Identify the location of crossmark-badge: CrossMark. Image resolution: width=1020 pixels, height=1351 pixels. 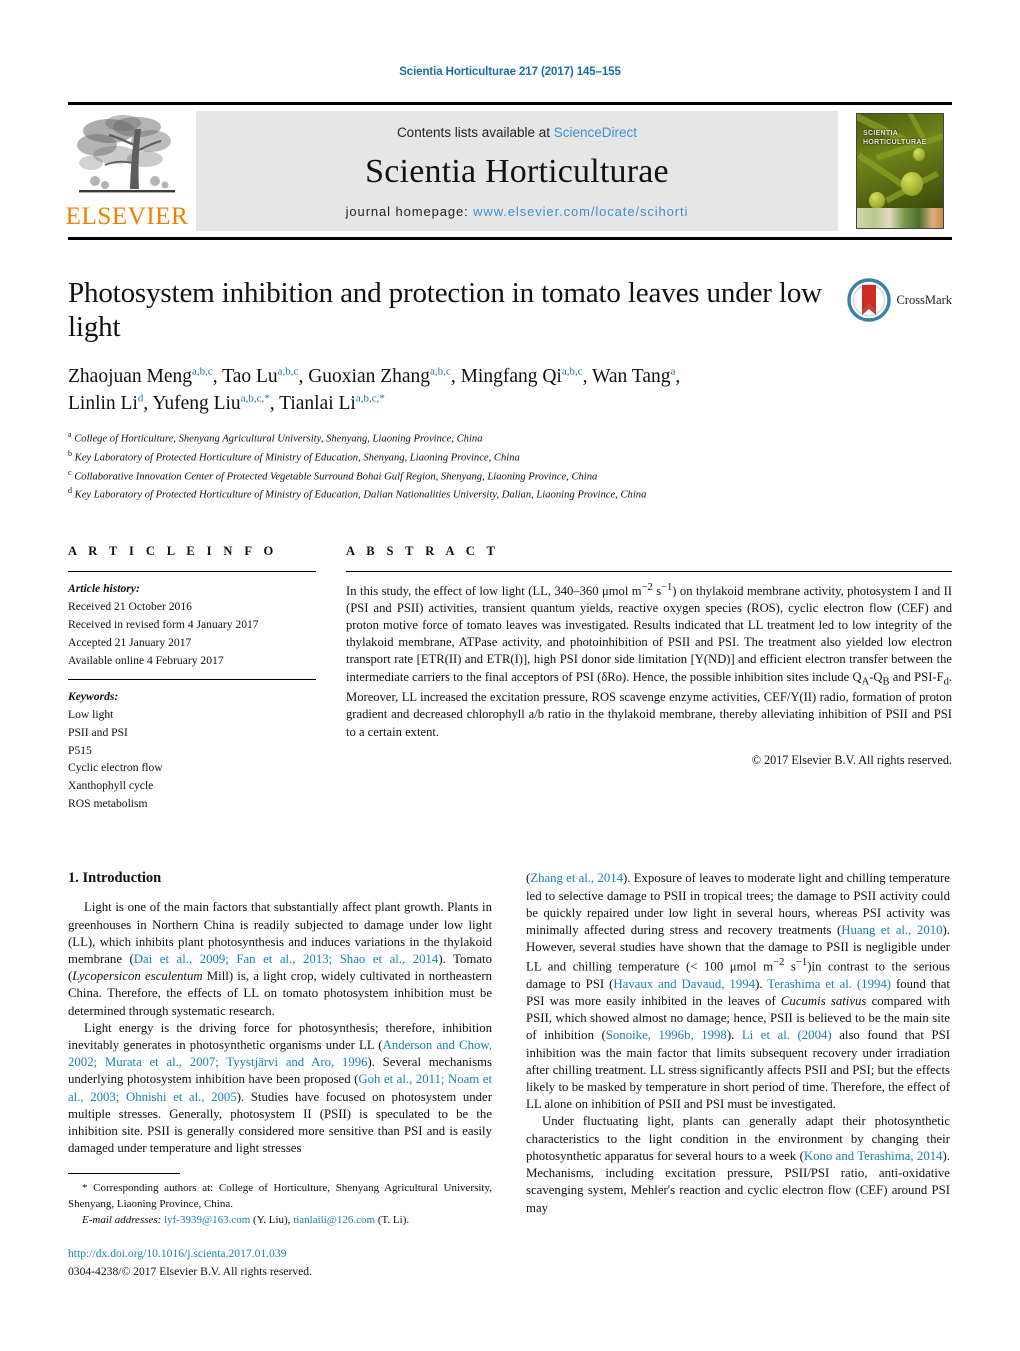
(899, 300).